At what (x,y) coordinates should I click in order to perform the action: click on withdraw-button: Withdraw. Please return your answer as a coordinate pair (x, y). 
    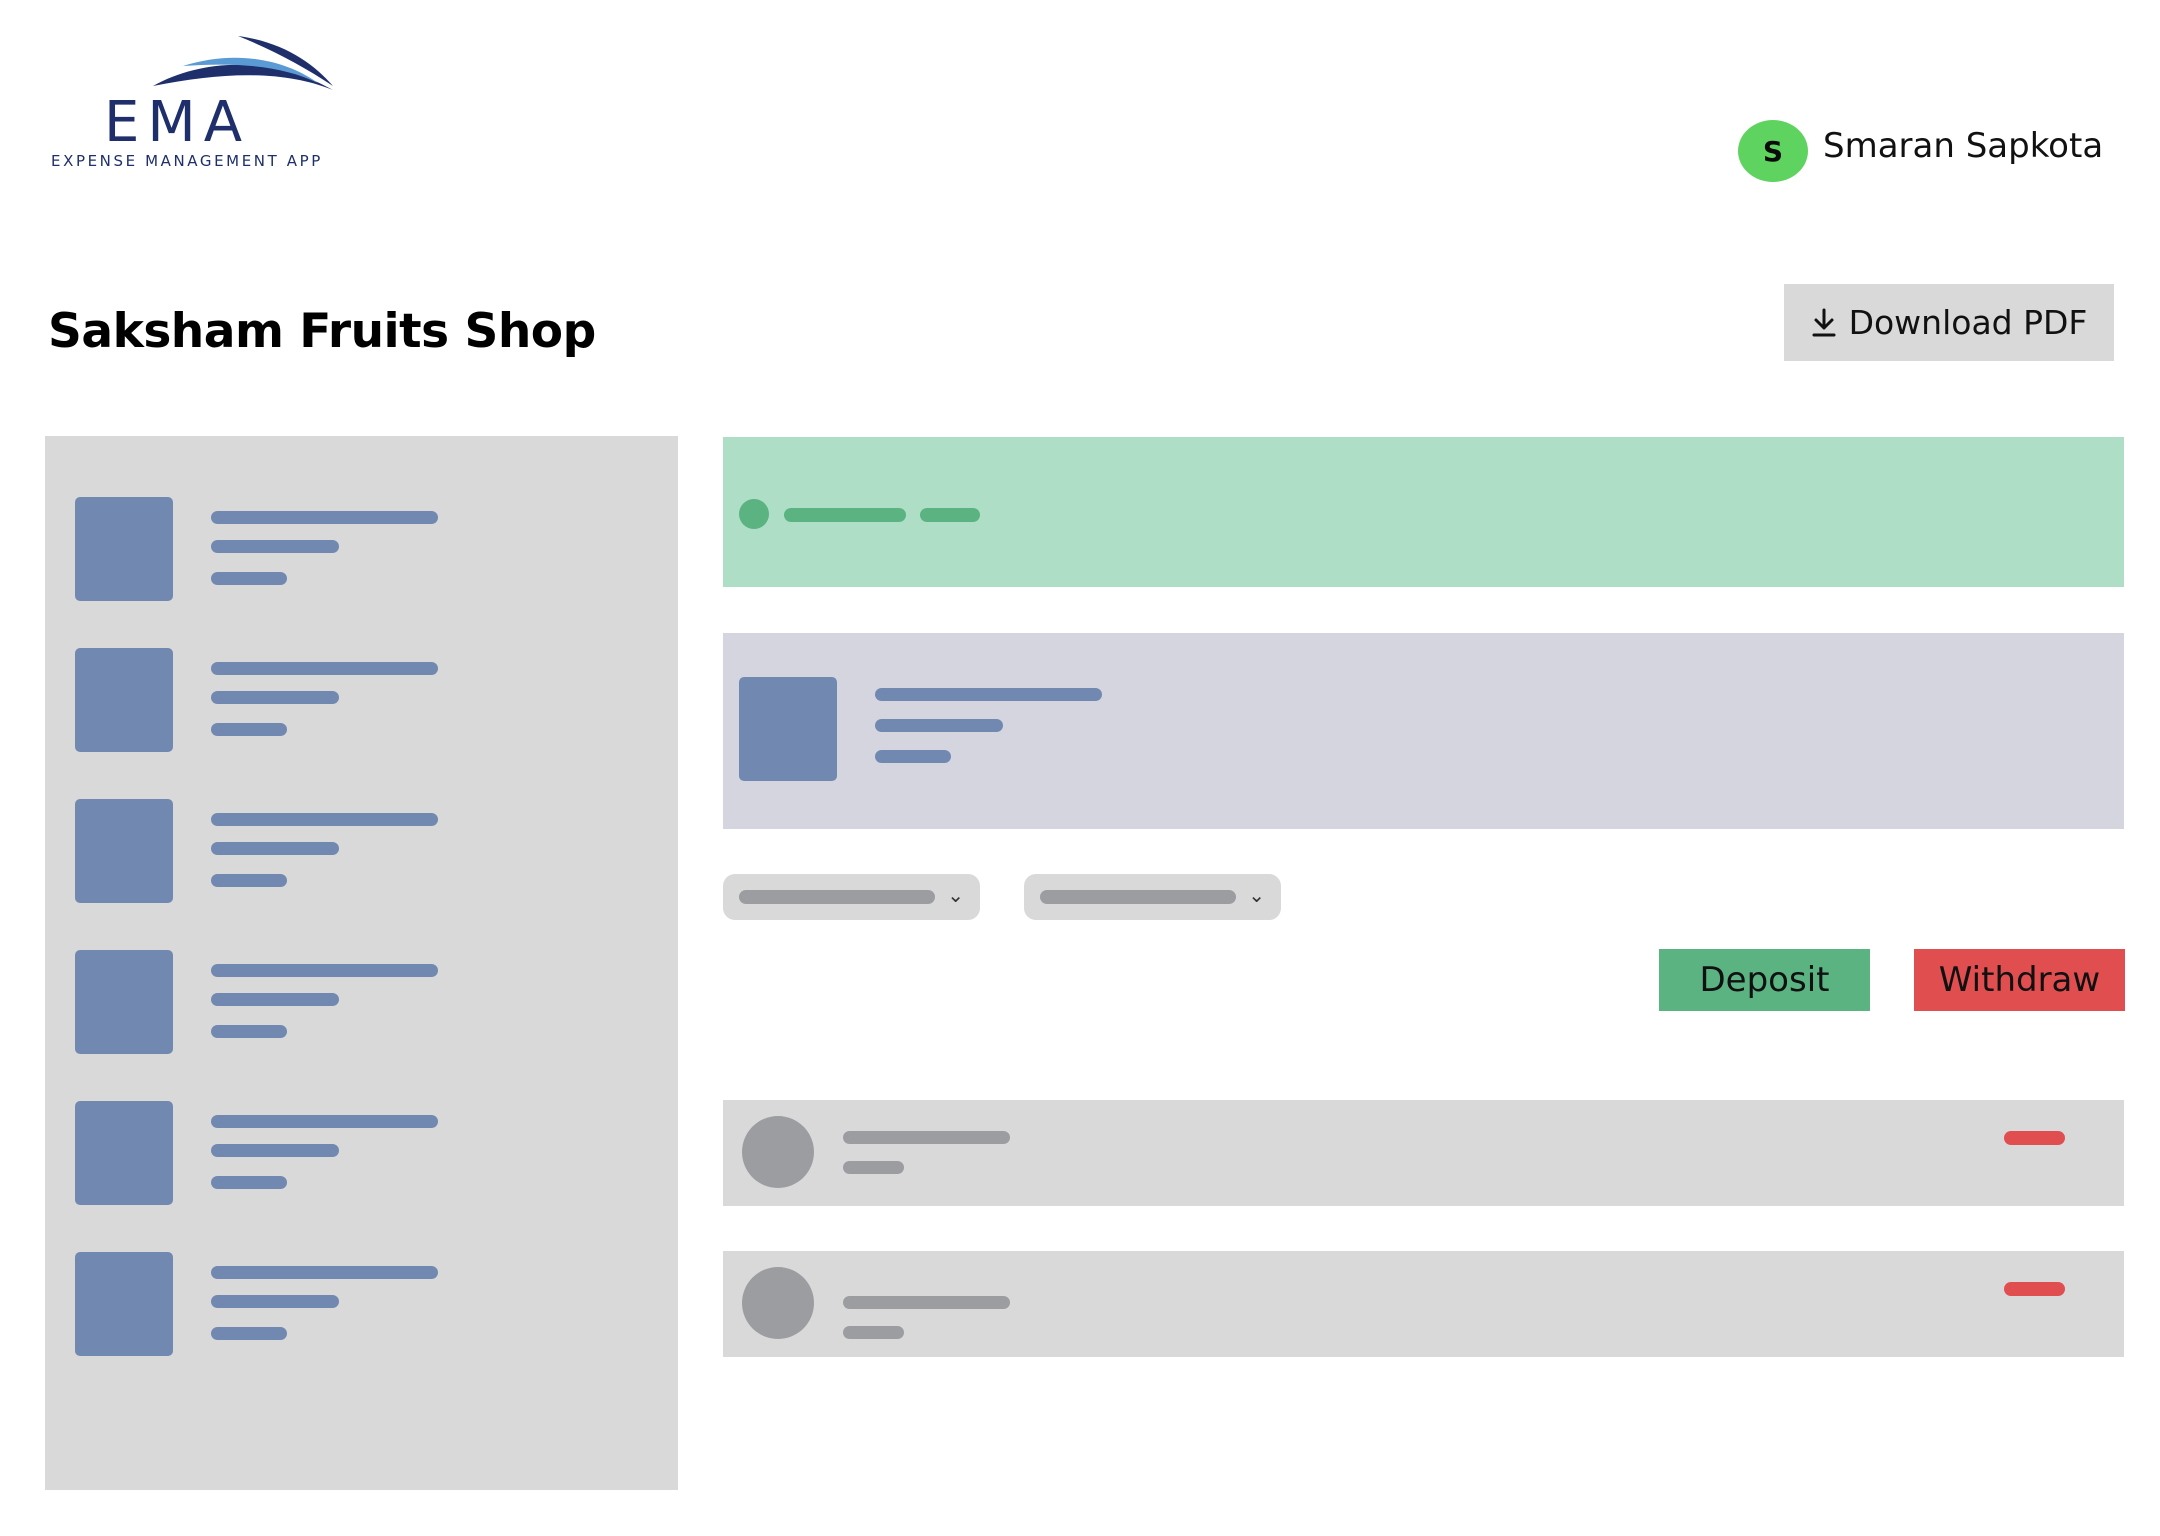
    Looking at the image, I should click on (2019, 980).